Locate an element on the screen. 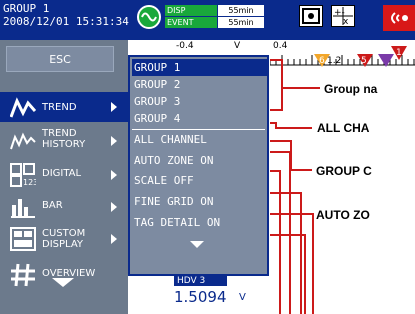 Image resolution: width=415 pixels, height=314 pixels. disp-value: 55min is located at coordinates (241, 10).